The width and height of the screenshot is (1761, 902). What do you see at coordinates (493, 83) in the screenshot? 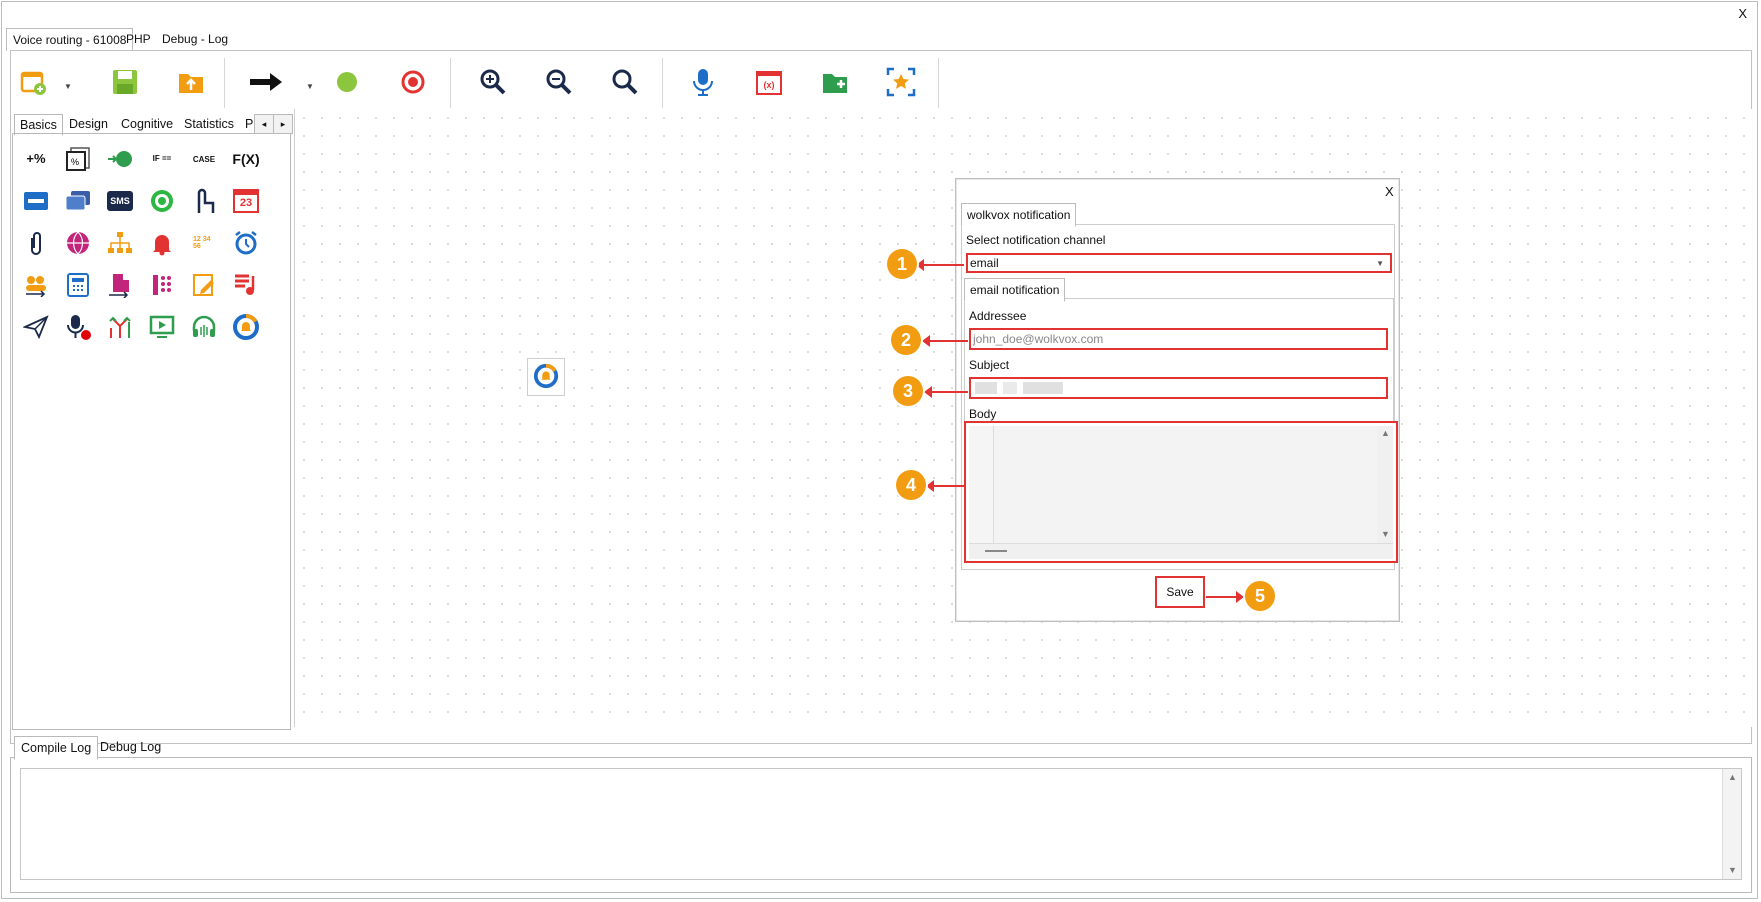
I see `zoom-in-button` at bounding box center [493, 83].